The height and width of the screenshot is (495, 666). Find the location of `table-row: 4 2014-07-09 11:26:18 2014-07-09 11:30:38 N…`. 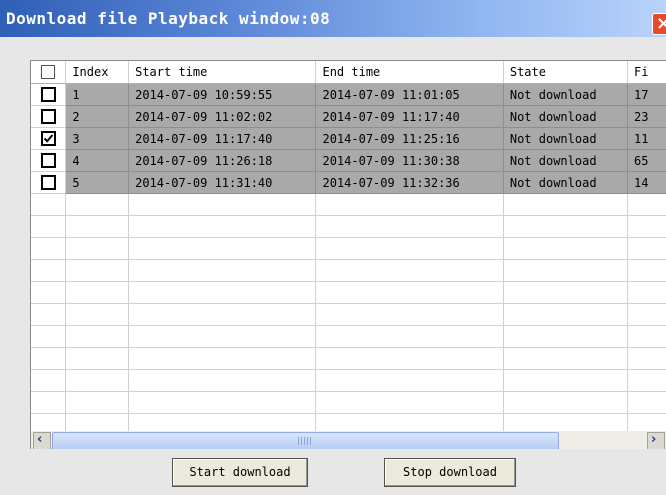

table-row: 4 2014-07-09 11:26:18 2014-07-09 11:30:38 N… is located at coordinates (348, 160).